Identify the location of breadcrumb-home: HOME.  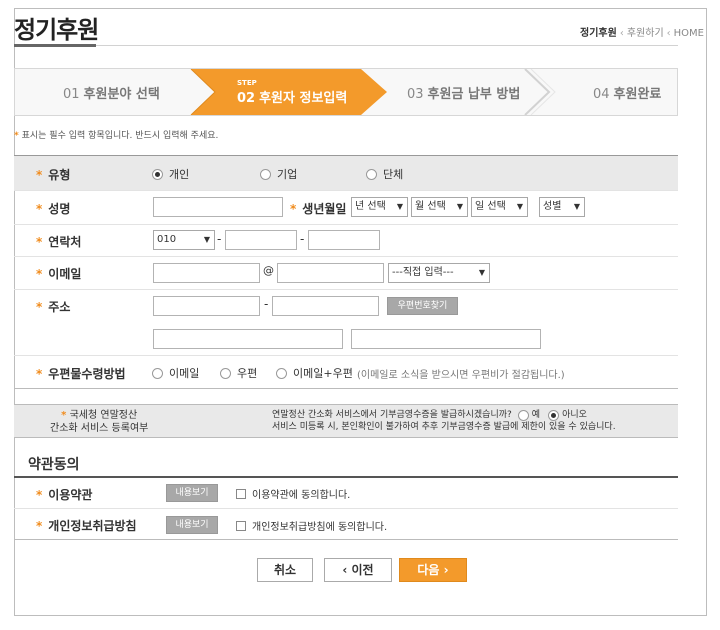
(689, 33).